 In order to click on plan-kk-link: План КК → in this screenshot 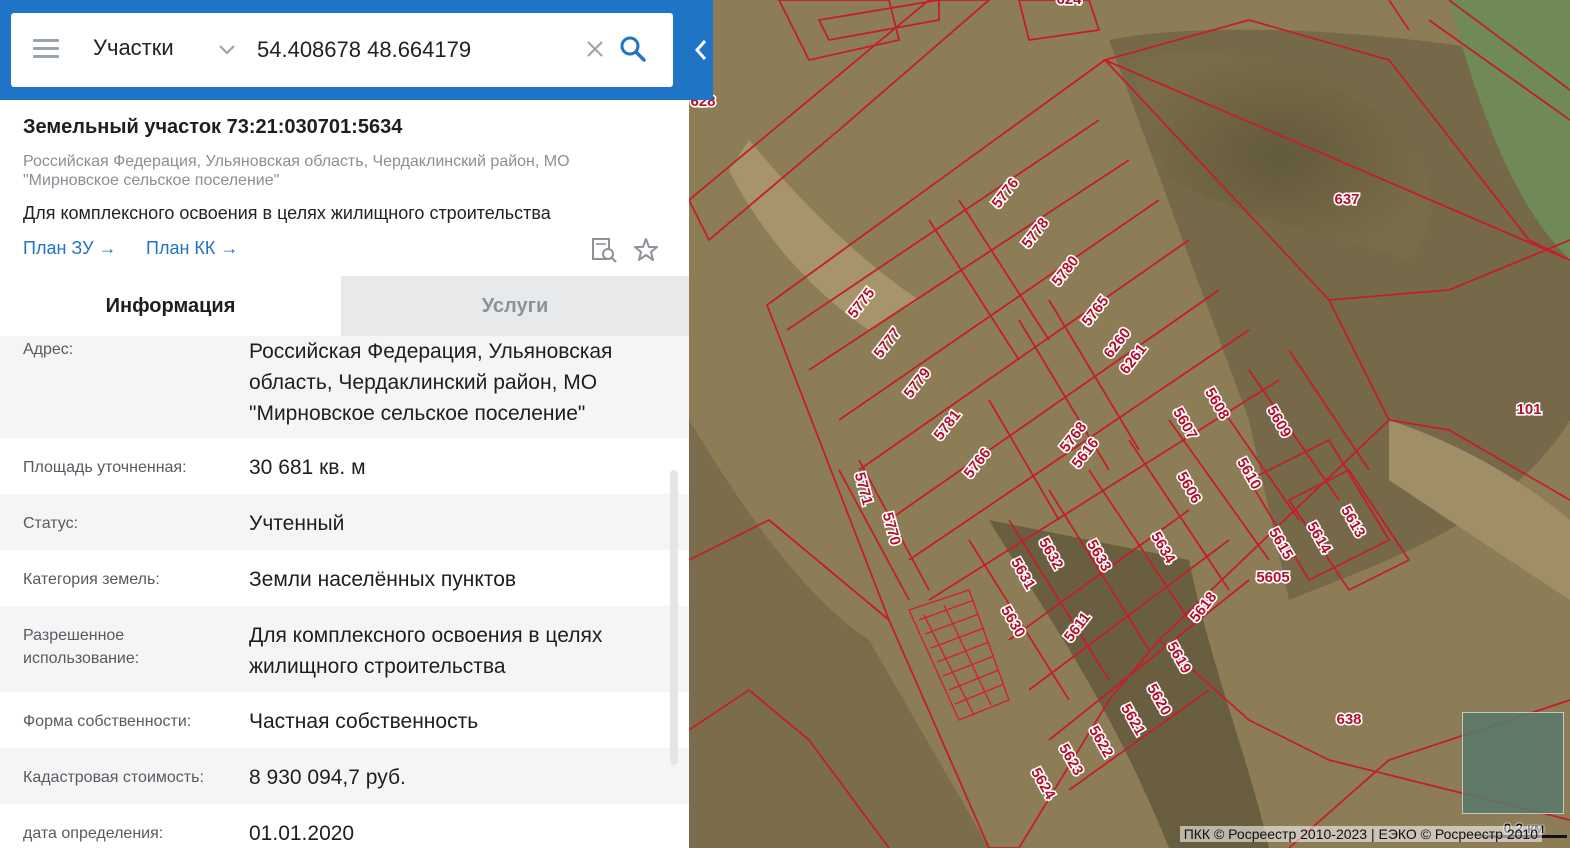, I will do `click(192, 248)`.